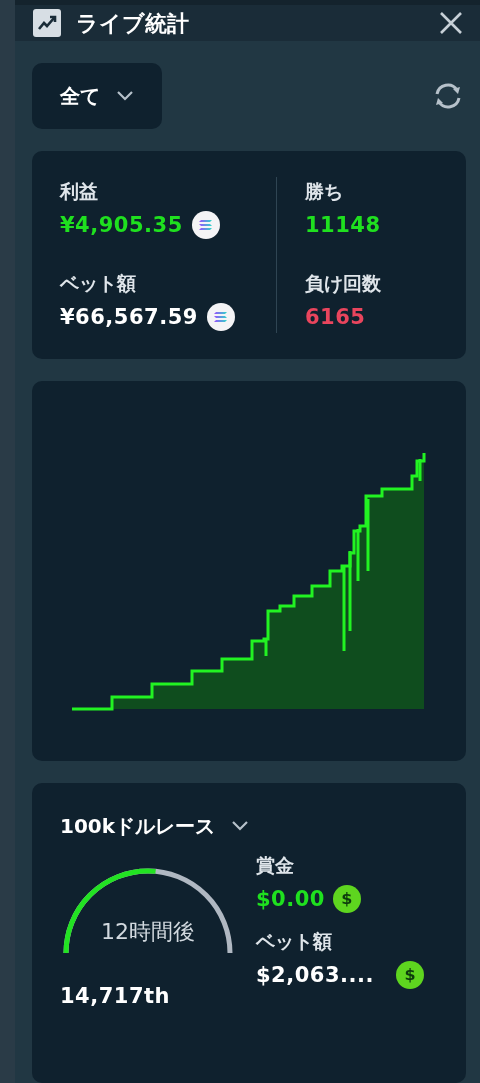  What do you see at coordinates (275, 865) in the screenshot?
I see `stat-label: 賞金` at bounding box center [275, 865].